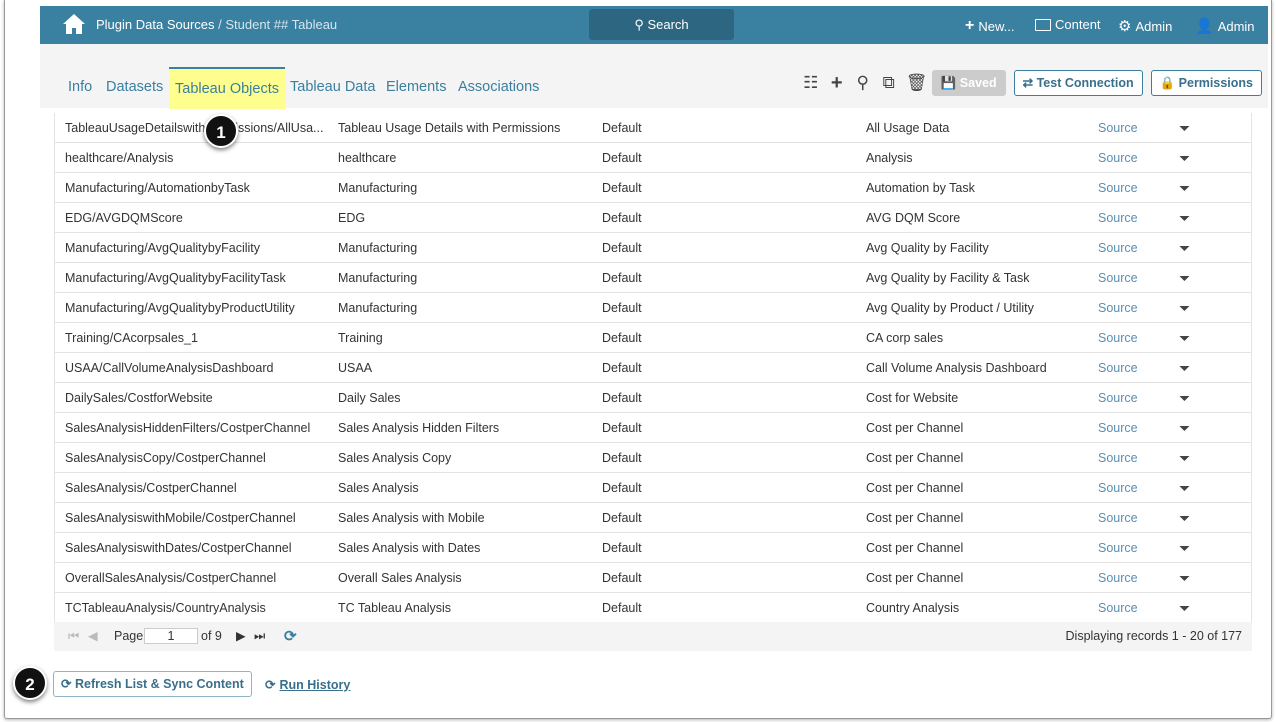  What do you see at coordinates (948, 83) in the screenshot?
I see `save-icon: 💾` at bounding box center [948, 83].